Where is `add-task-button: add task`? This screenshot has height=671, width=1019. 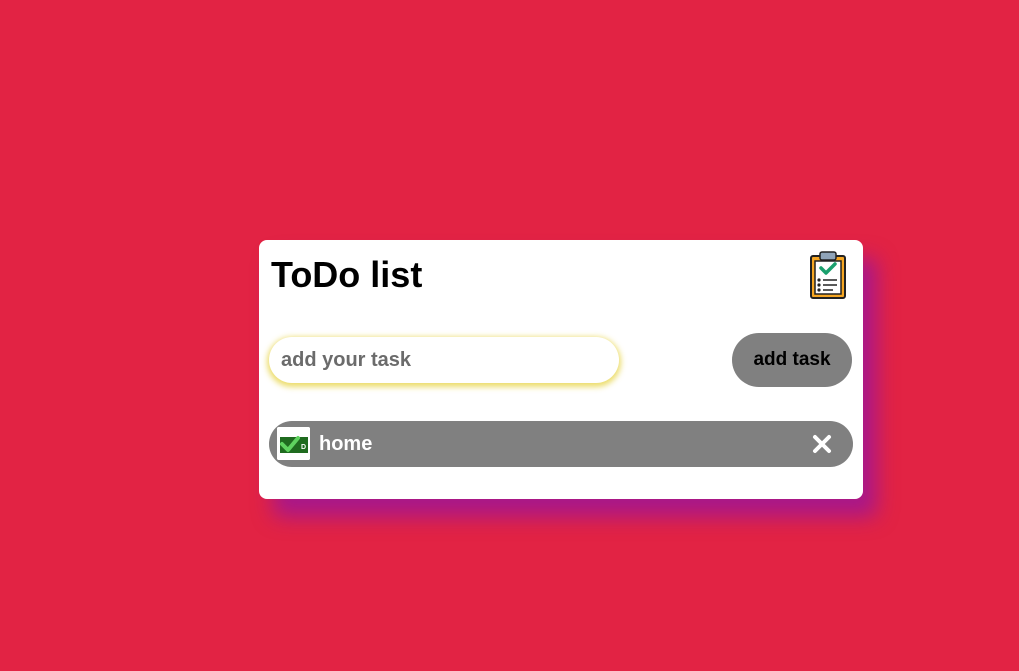
add-task-button: add task is located at coordinates (792, 360).